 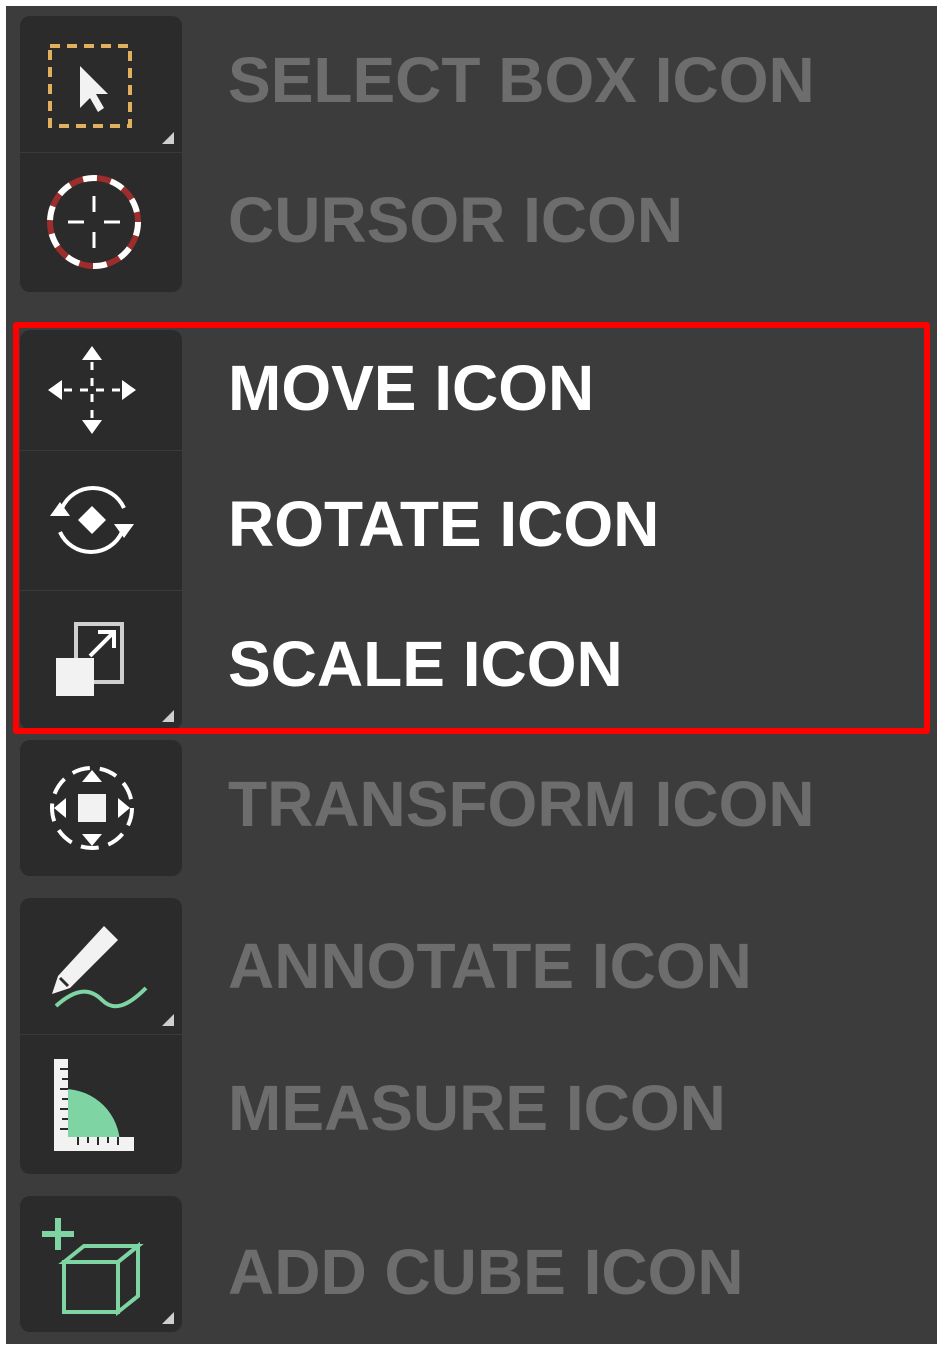 What do you see at coordinates (521, 804) in the screenshot?
I see `toolbar-label-transform: TRANSFORM ICON` at bounding box center [521, 804].